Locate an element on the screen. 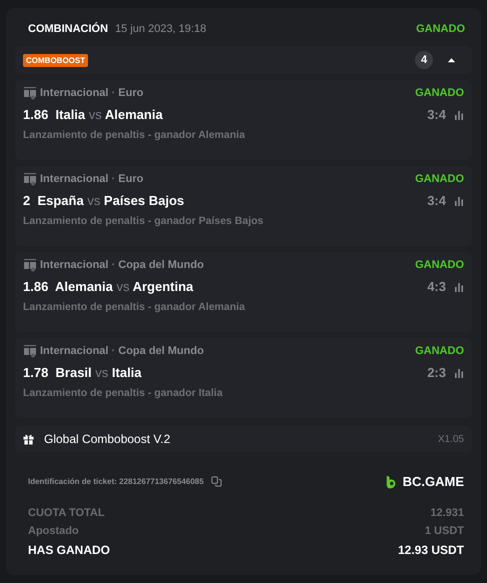 The height and width of the screenshot is (583, 487). total-label: CUOTA TOTAL is located at coordinates (66, 513).